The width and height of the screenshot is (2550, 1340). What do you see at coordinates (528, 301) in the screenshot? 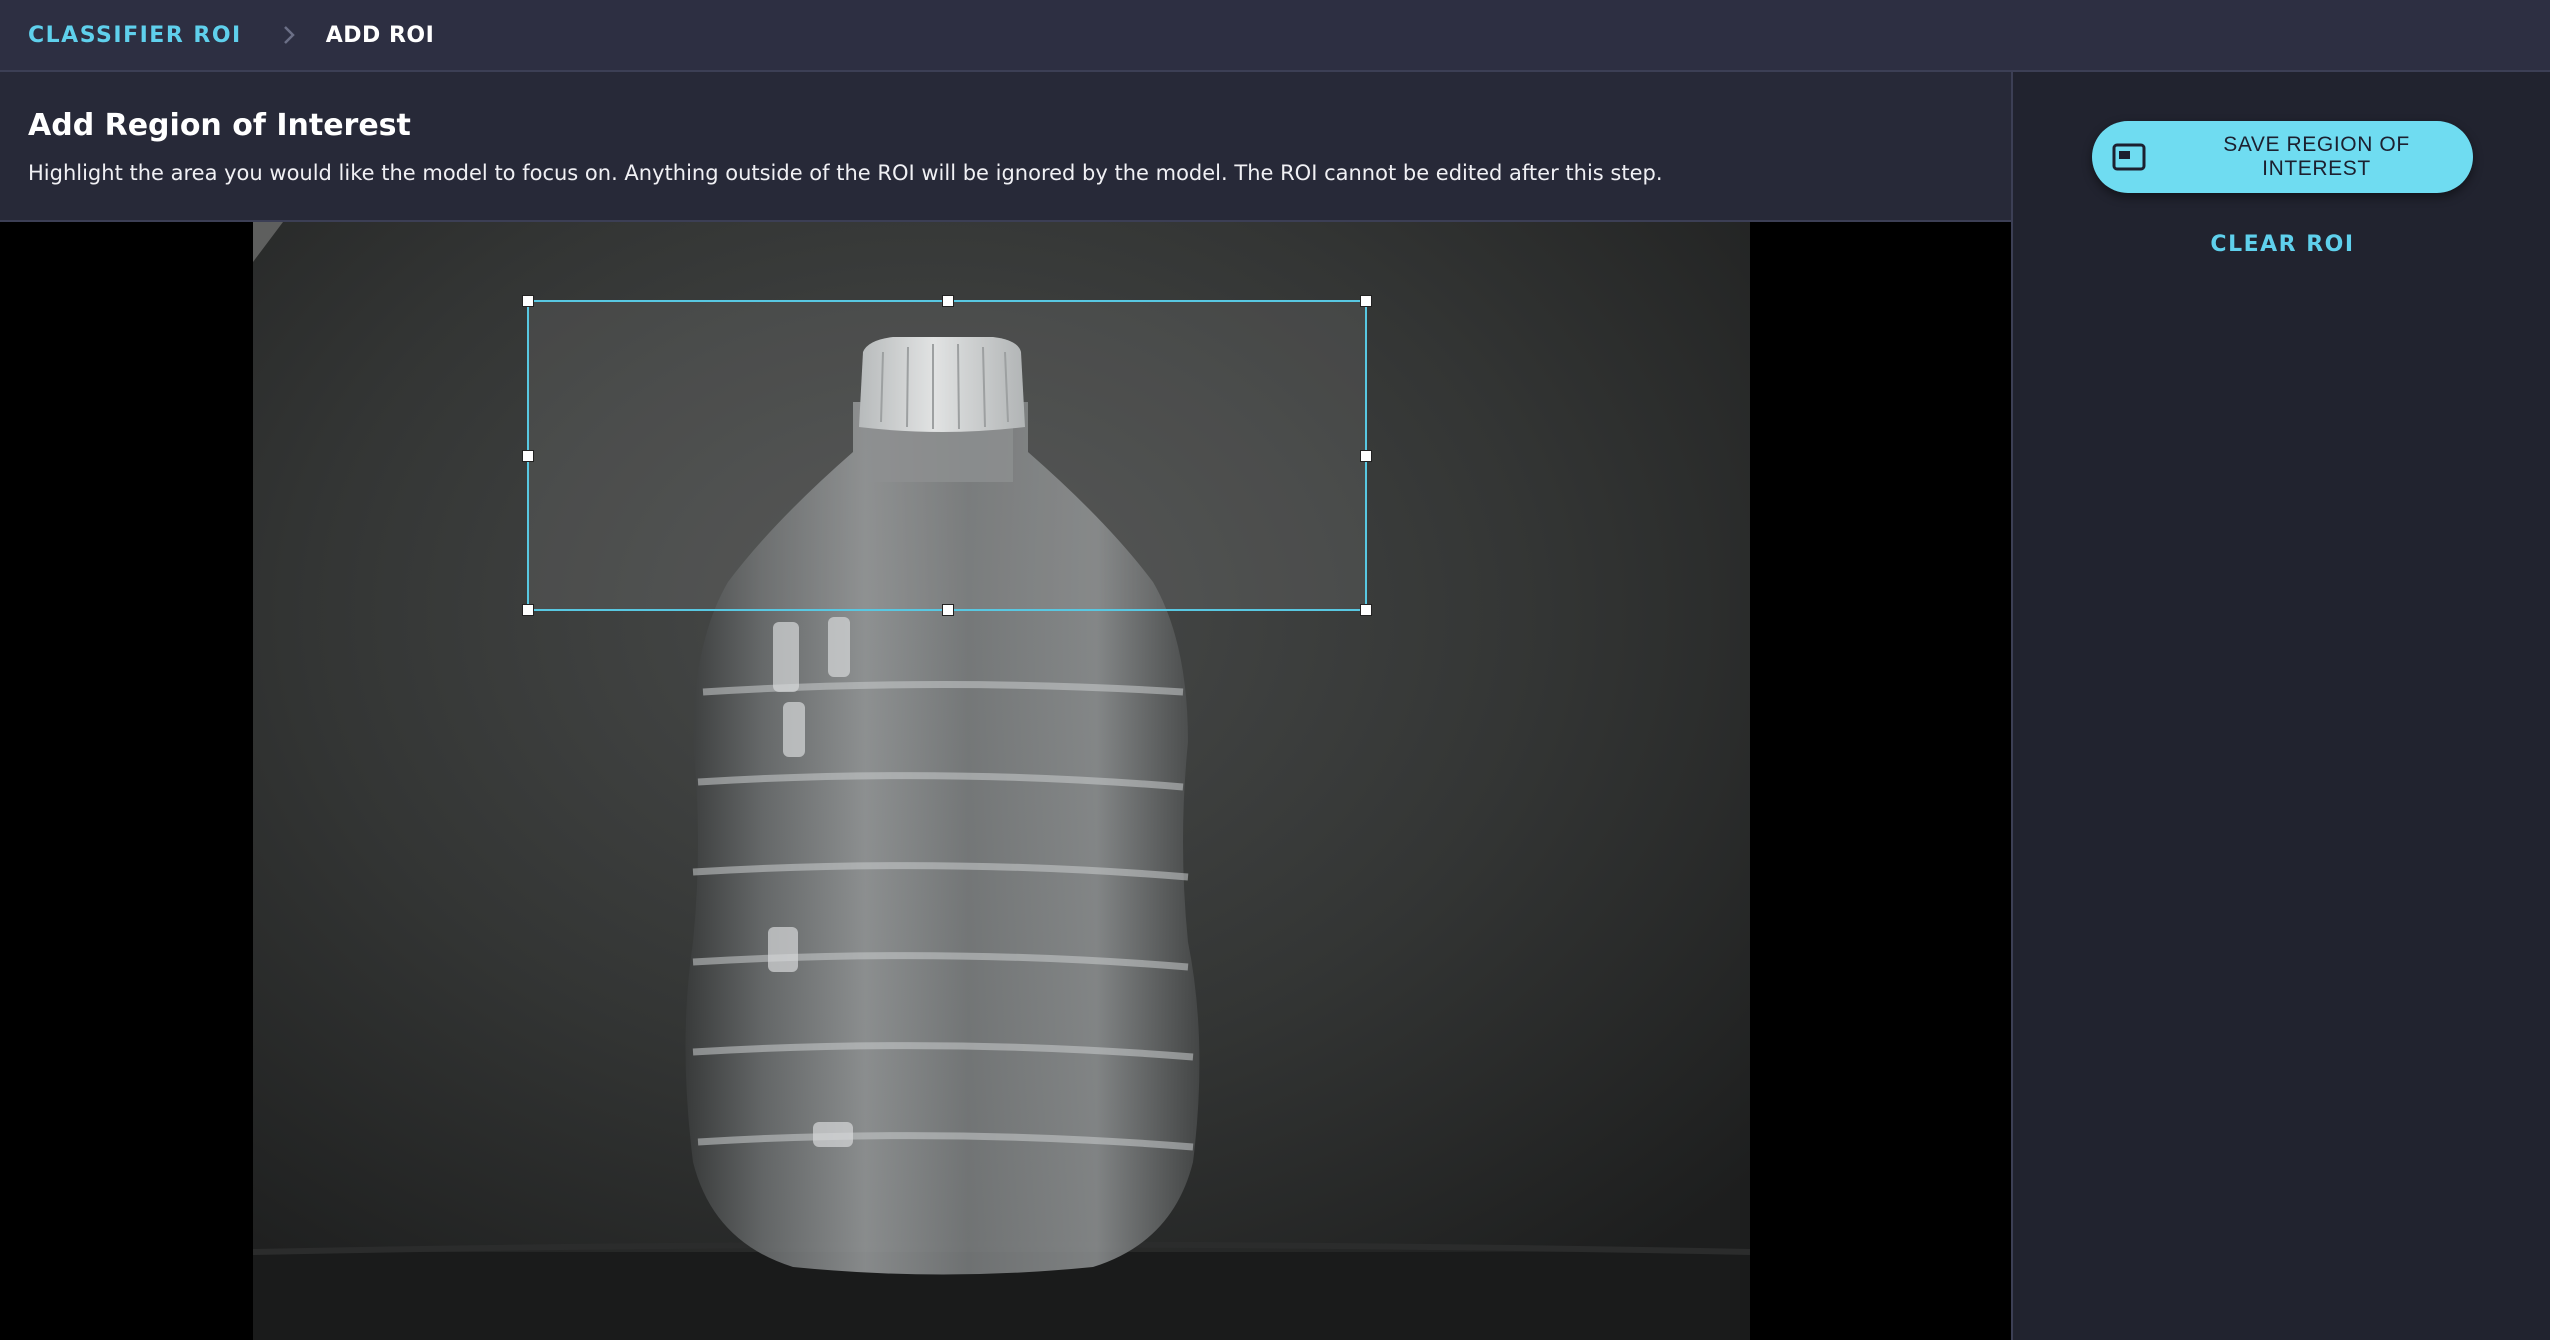
I see `roi-handle-top-left` at bounding box center [528, 301].